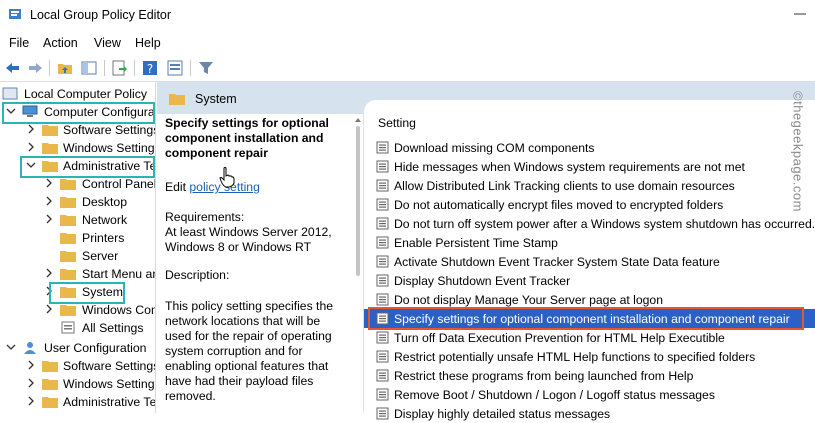  What do you see at coordinates (77, 402) in the screenshot?
I see `tree-item-user-administrative-templates: Administrative Templates` at bounding box center [77, 402].